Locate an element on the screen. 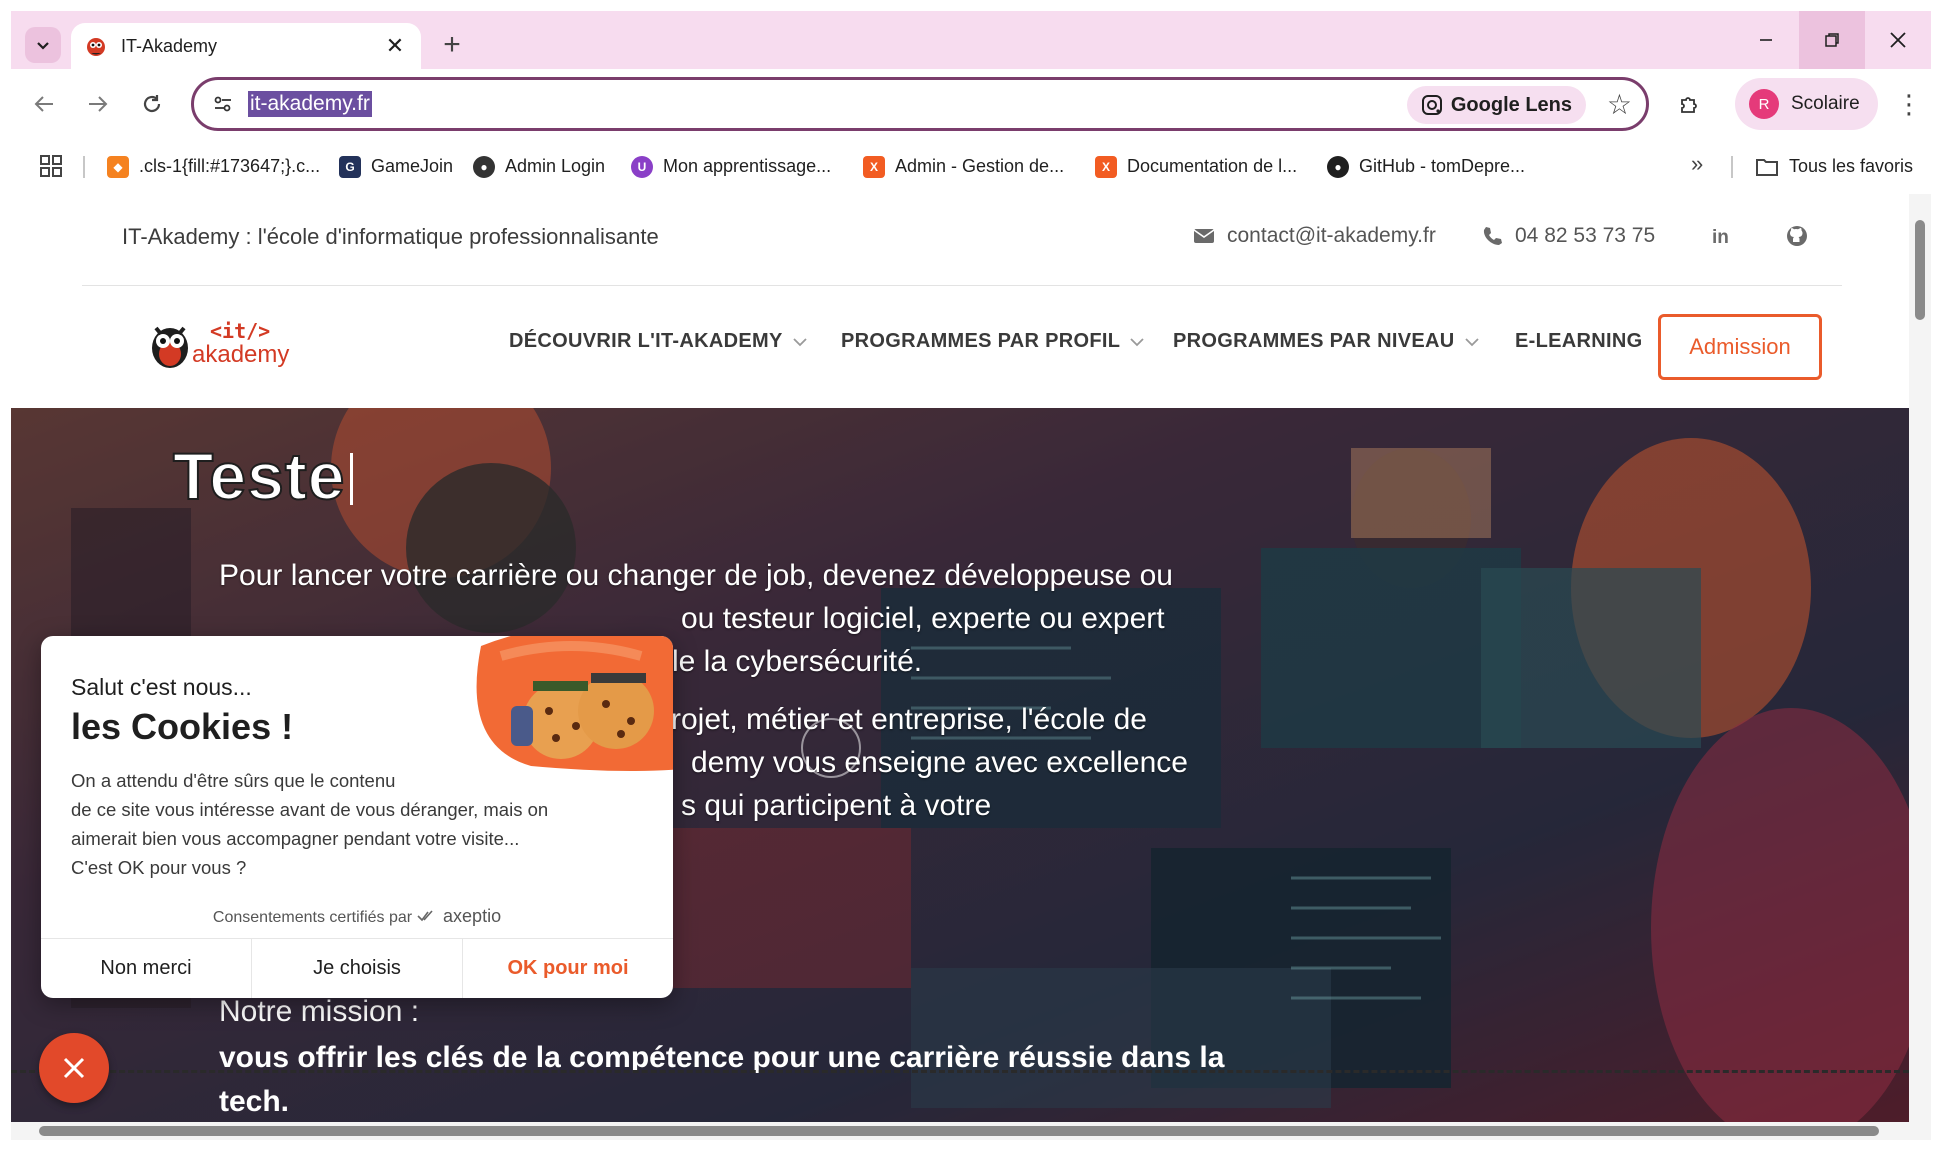  restore-icon is located at coordinates (1832, 40).